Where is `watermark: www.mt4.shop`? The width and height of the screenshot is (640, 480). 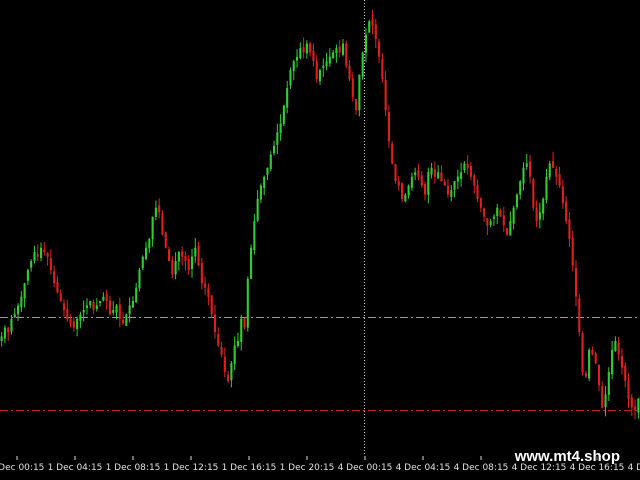 watermark: www.mt4.shop is located at coordinates (567, 456).